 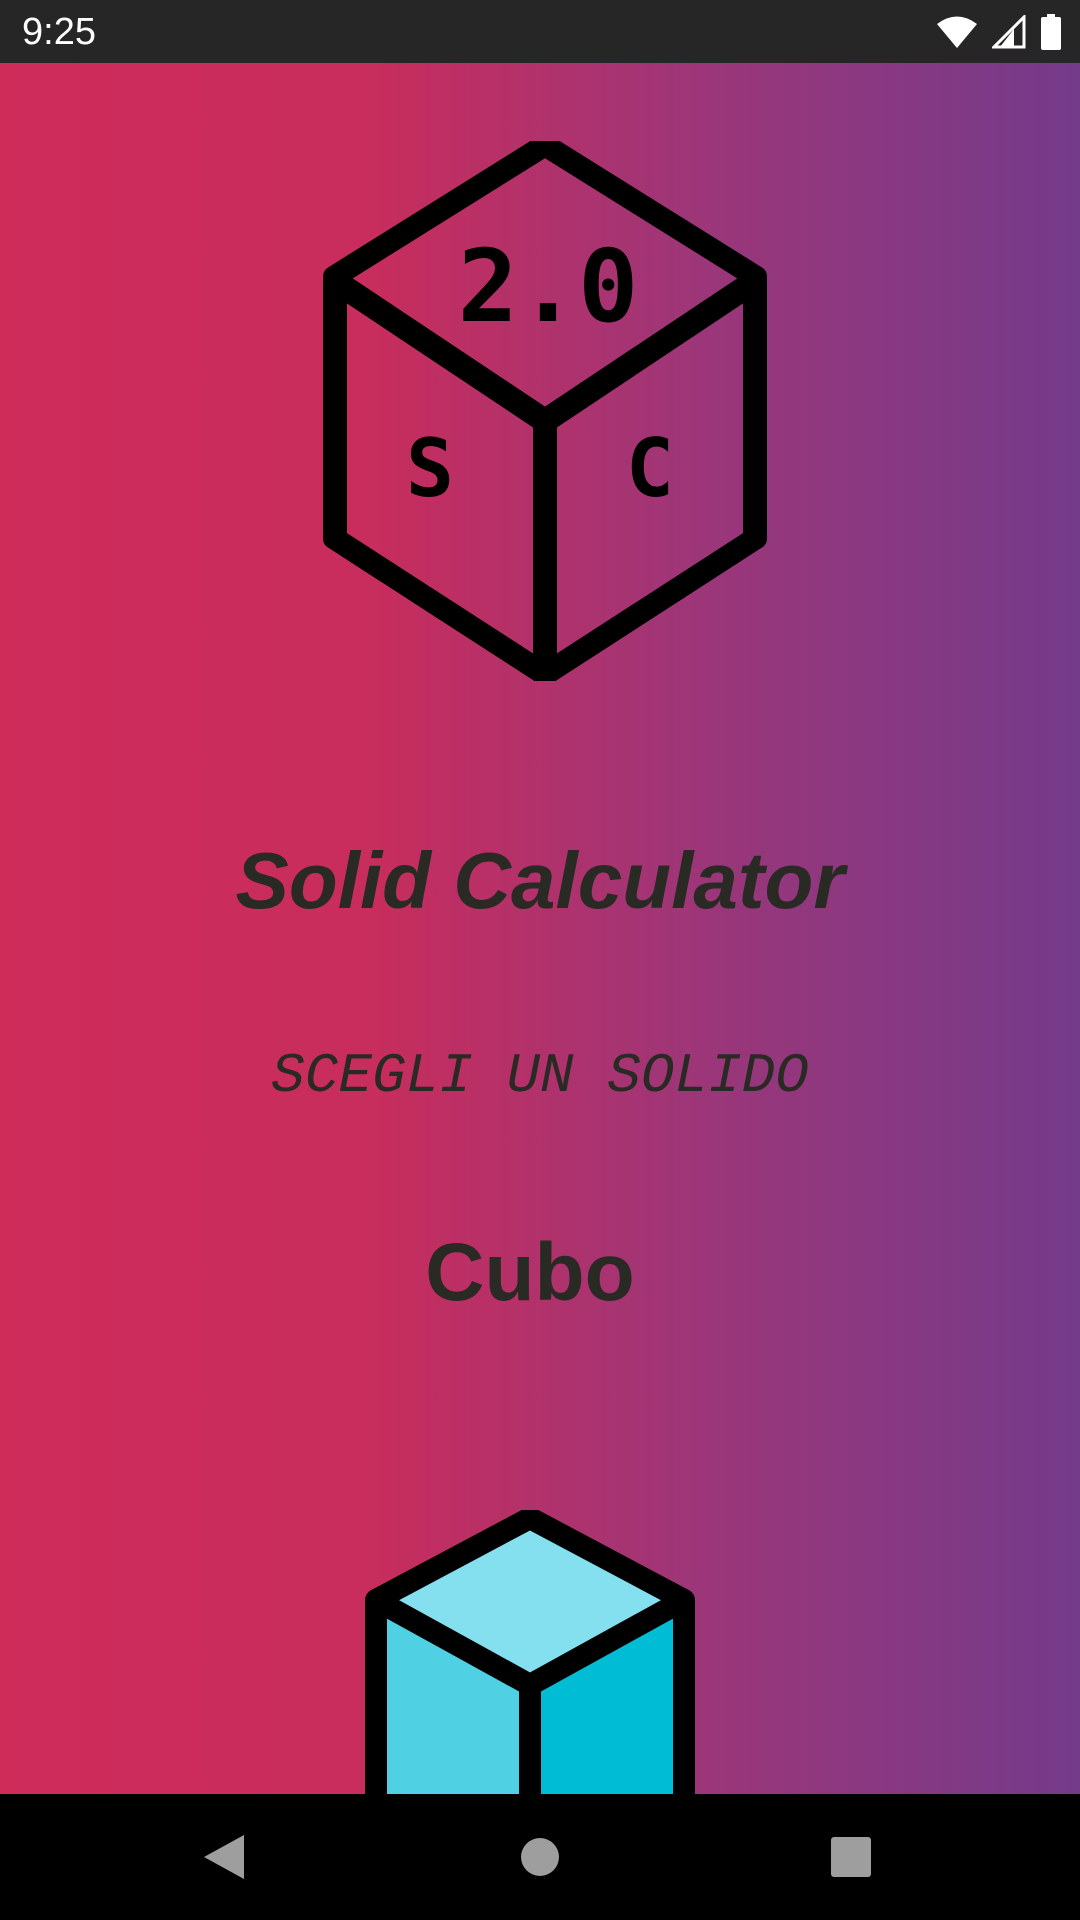 I want to click on back-icon, so click(x=224, y=1857).